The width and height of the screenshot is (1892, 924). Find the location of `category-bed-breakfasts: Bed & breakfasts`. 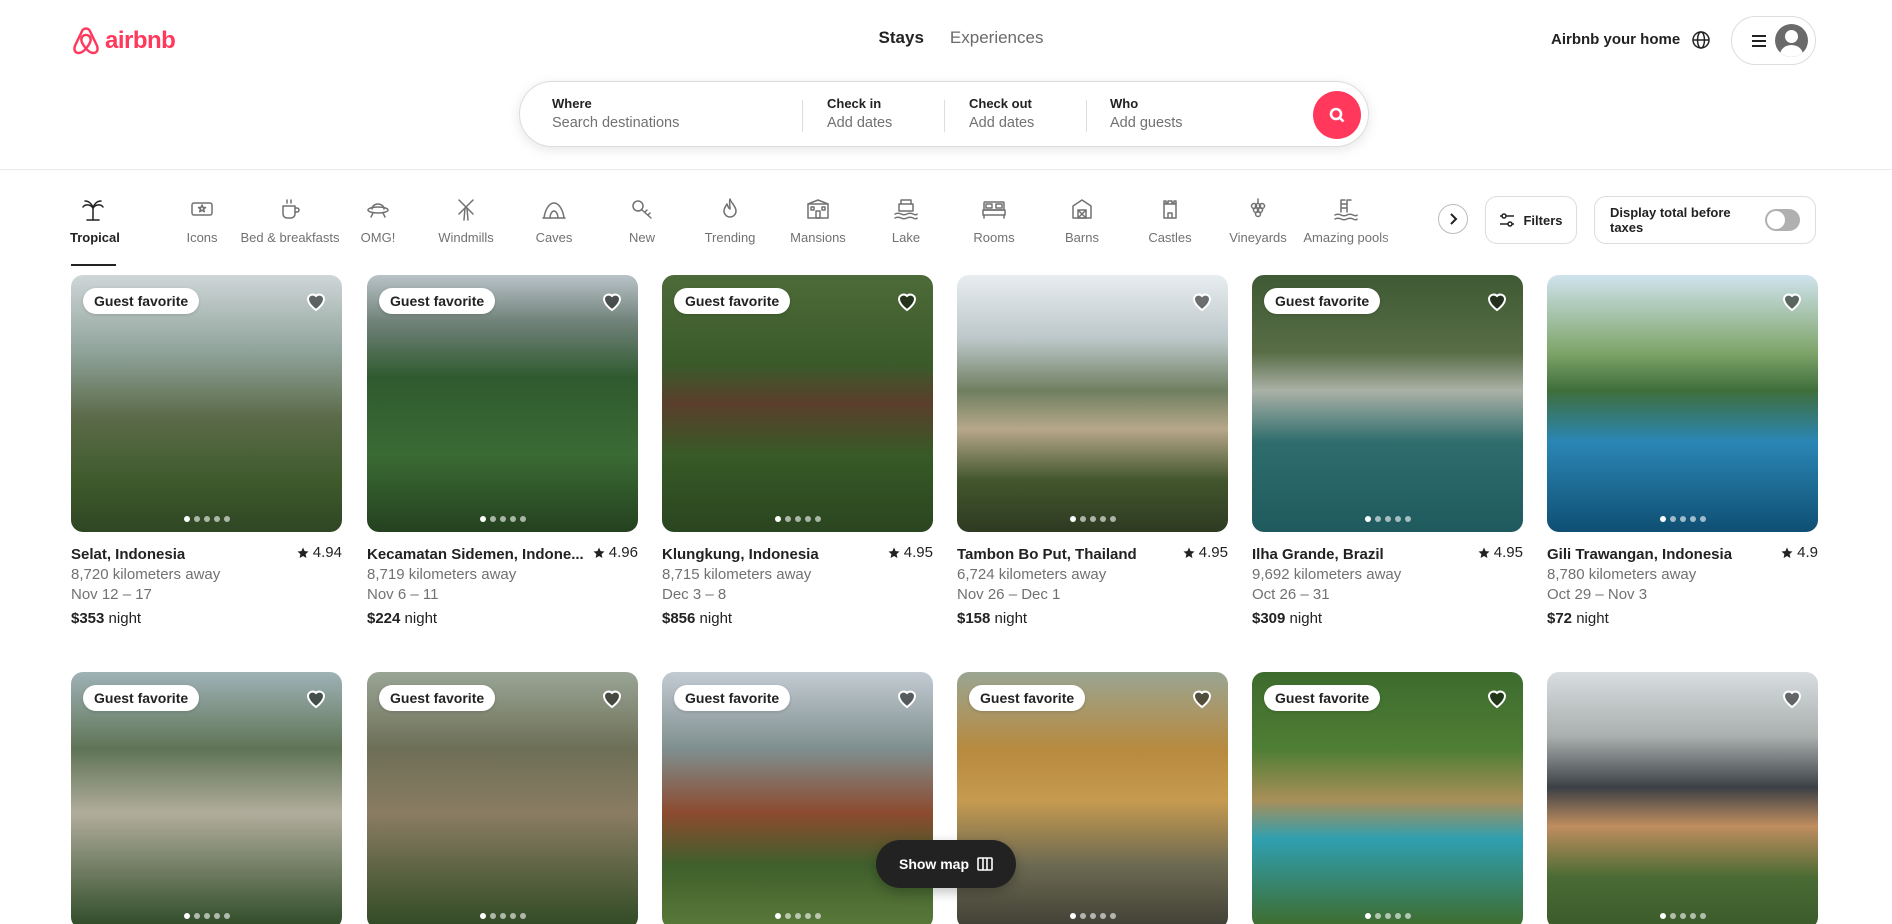

category-bed-breakfasts: Bed & breakfasts is located at coordinates (290, 228).